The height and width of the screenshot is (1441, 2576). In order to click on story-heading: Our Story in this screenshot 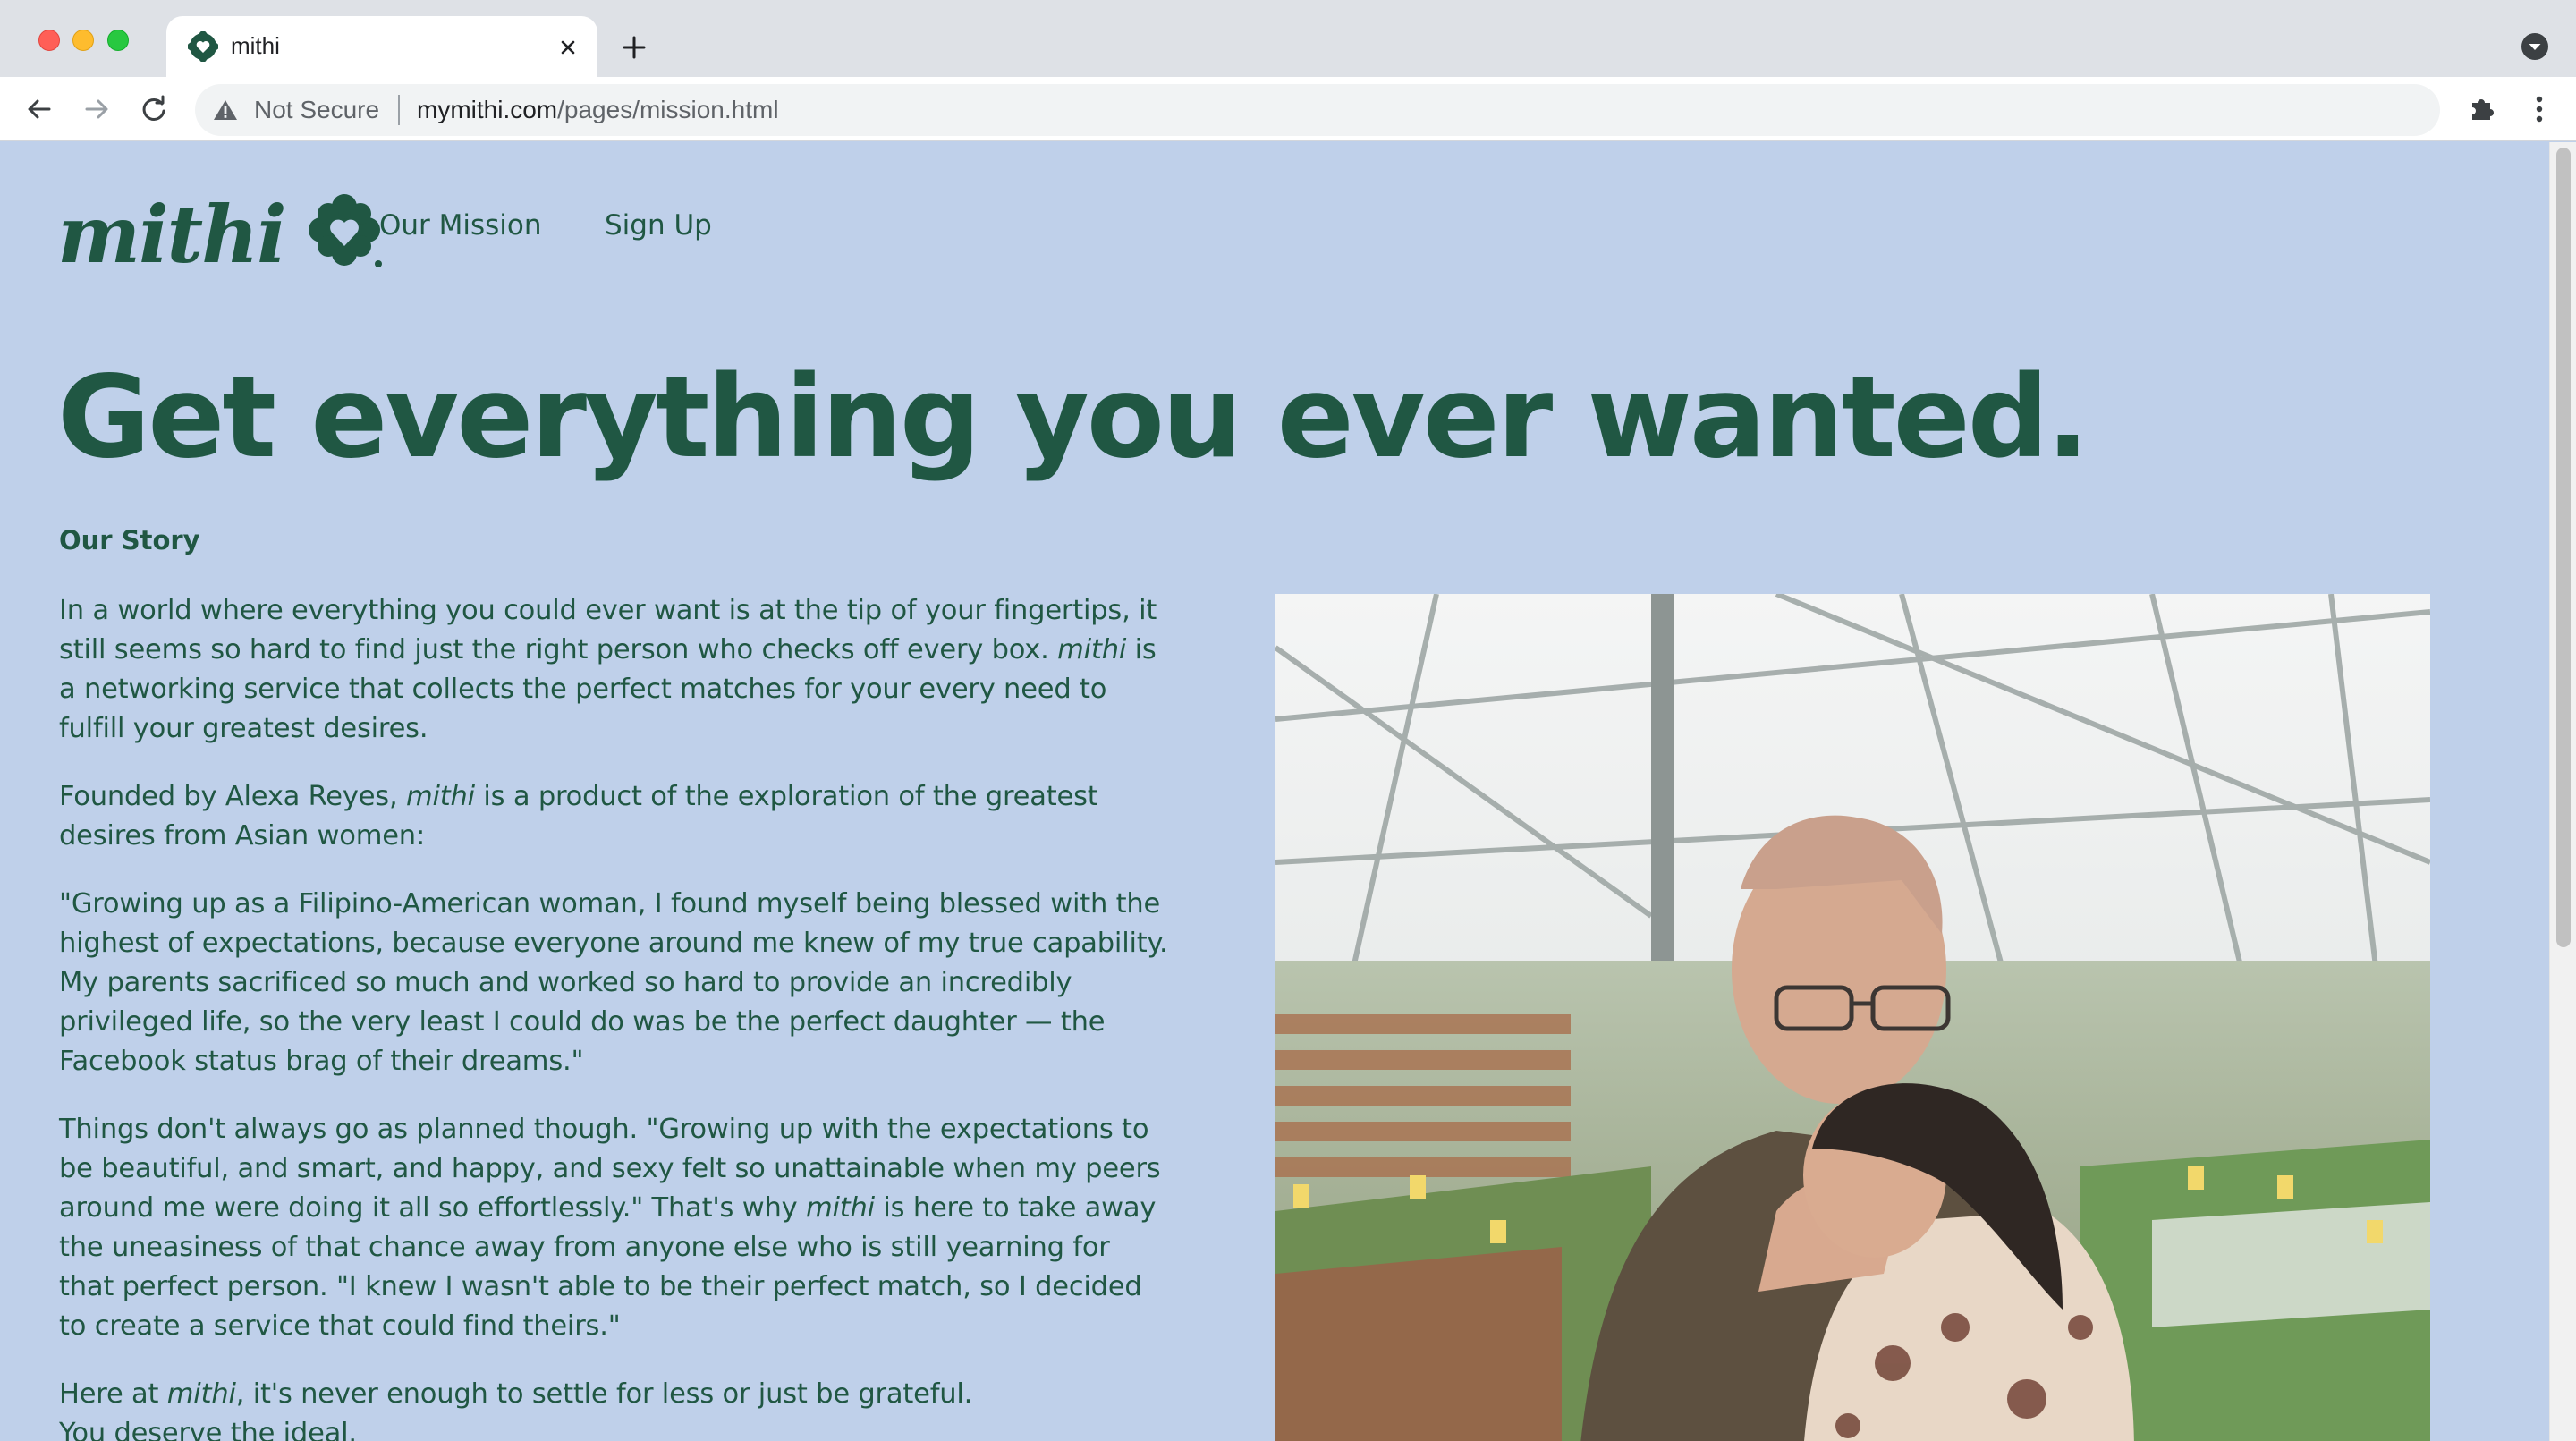, I will do `click(129, 540)`.